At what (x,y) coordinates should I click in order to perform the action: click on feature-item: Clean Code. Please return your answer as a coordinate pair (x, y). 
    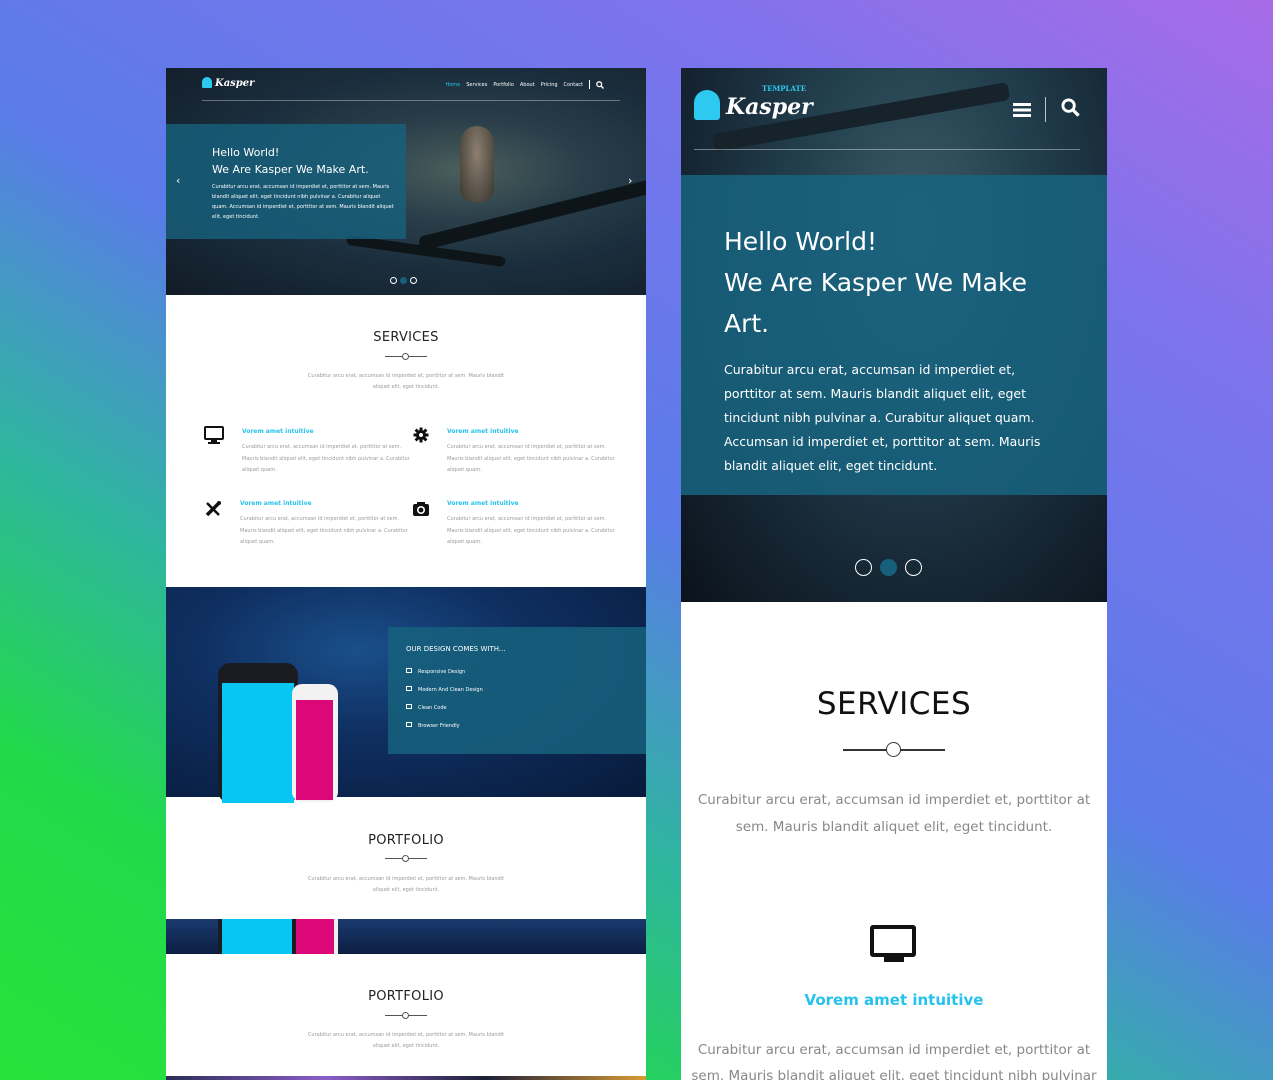
    Looking at the image, I should click on (526, 707).